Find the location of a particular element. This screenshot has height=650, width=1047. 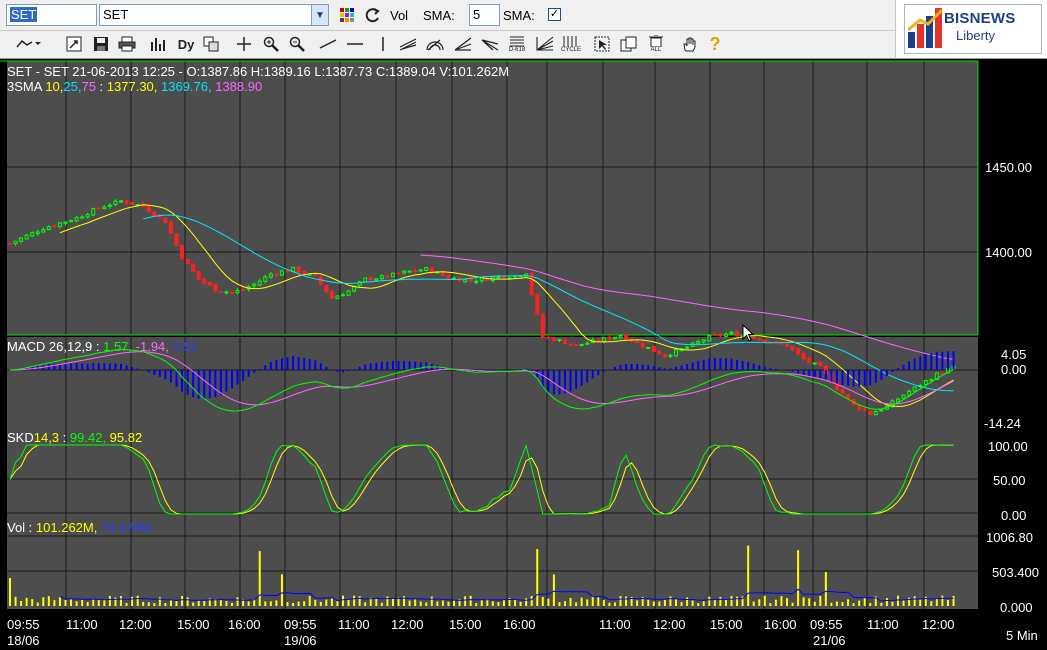

histogram-value: 3.51 is located at coordinates (183, 346).